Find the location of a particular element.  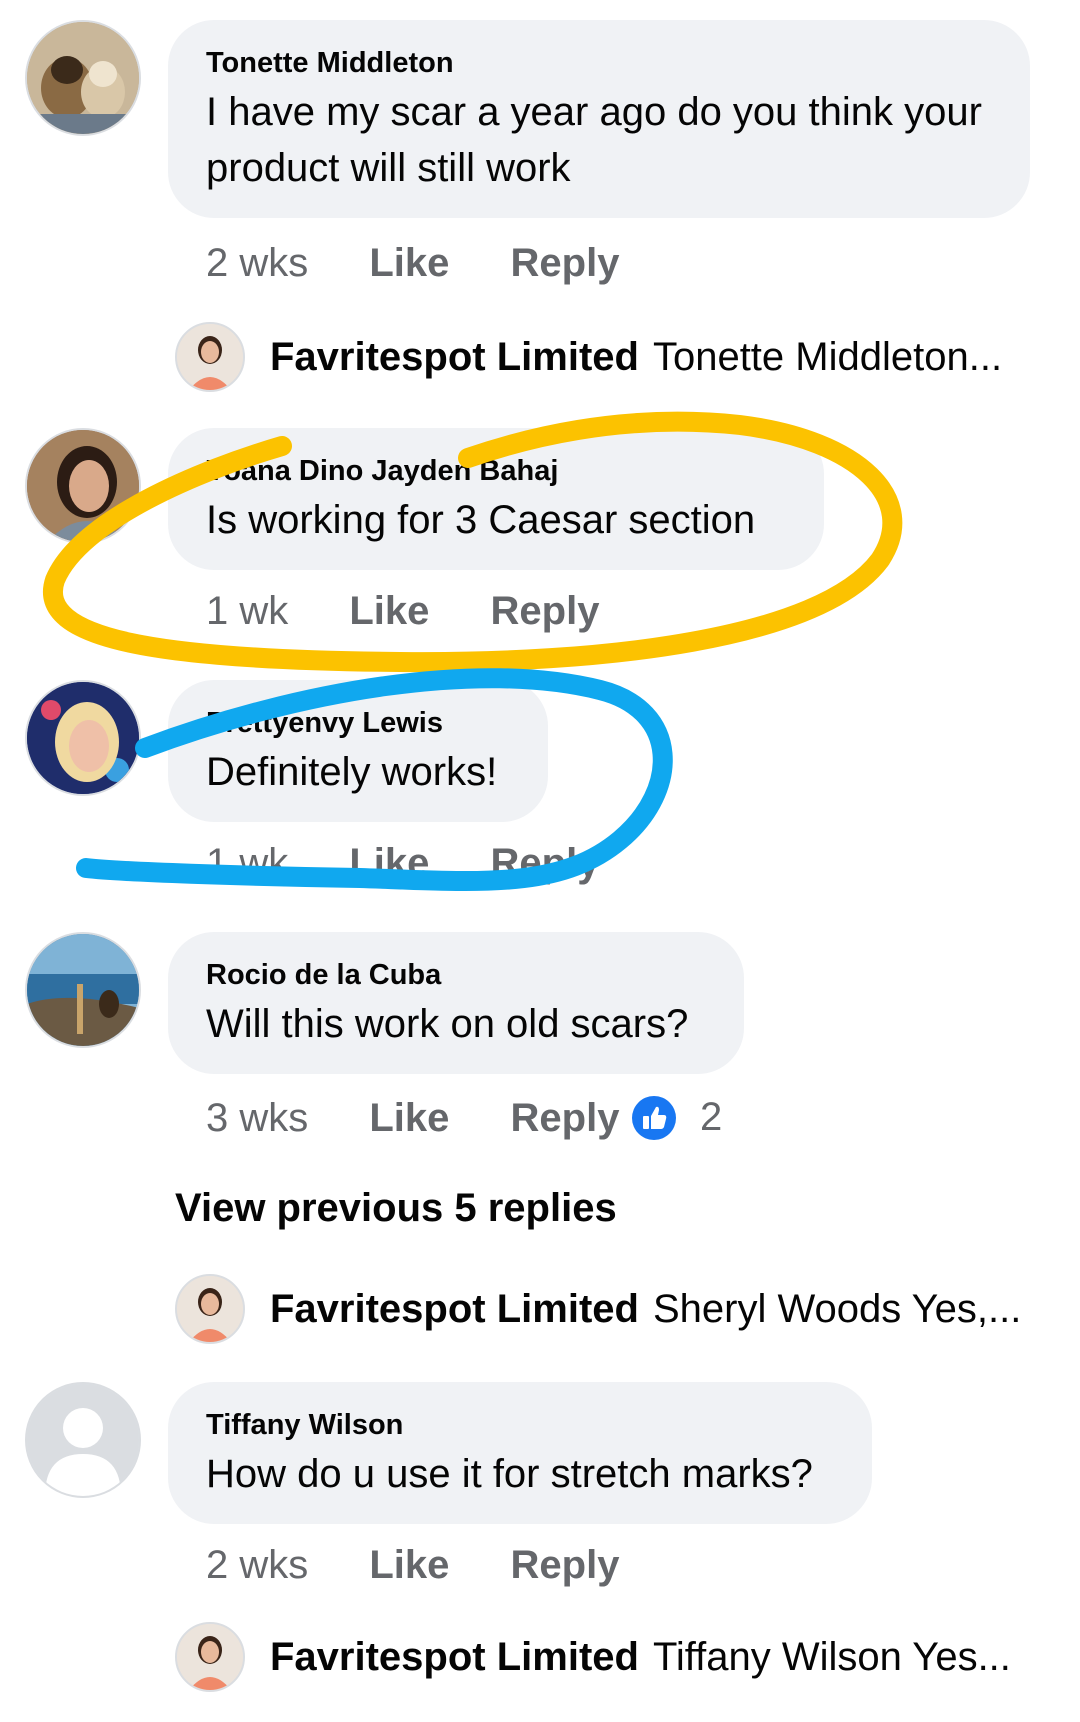

reaction-count: 2 is located at coordinates (711, 1117).